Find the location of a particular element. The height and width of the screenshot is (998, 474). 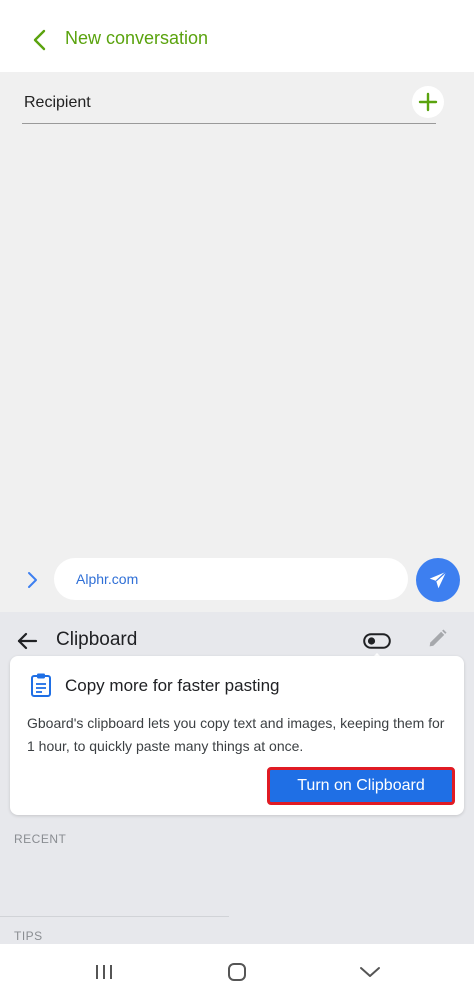

home-button is located at coordinates (237, 972).